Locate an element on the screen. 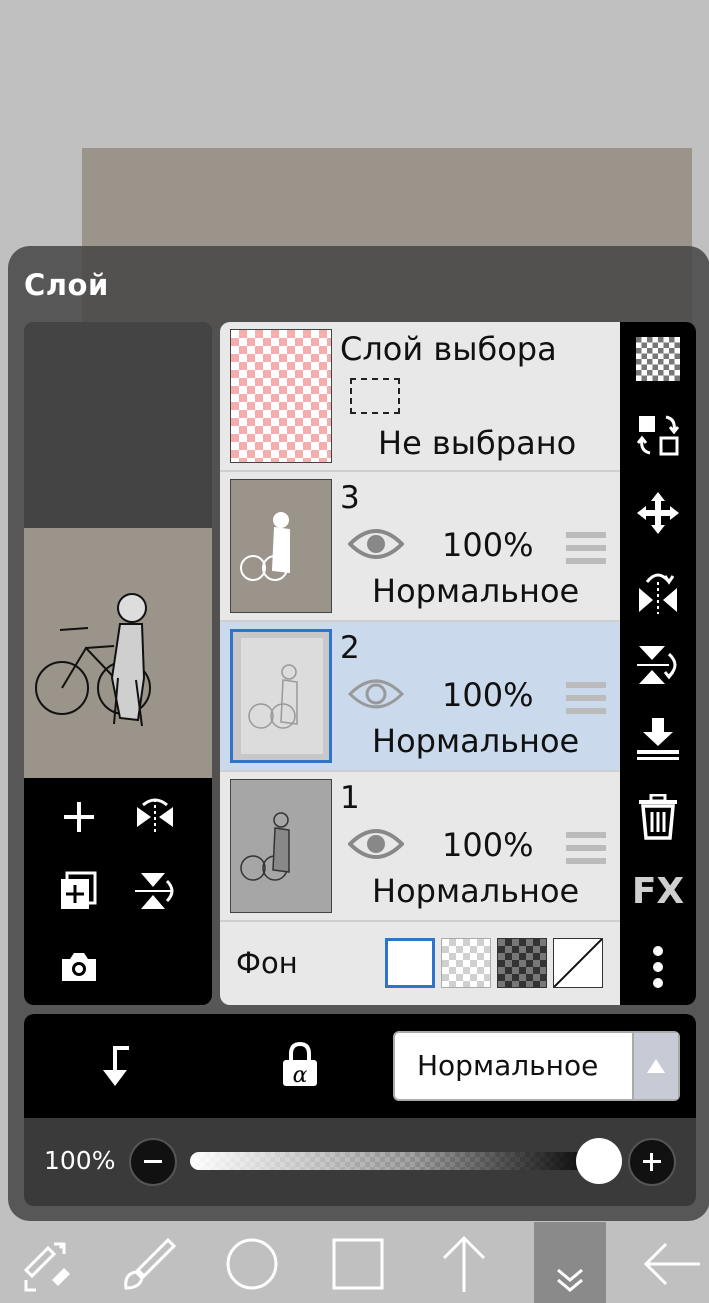 The image size is (709, 1303). alpha-lock-icon: α is located at coordinates (300, 1065).